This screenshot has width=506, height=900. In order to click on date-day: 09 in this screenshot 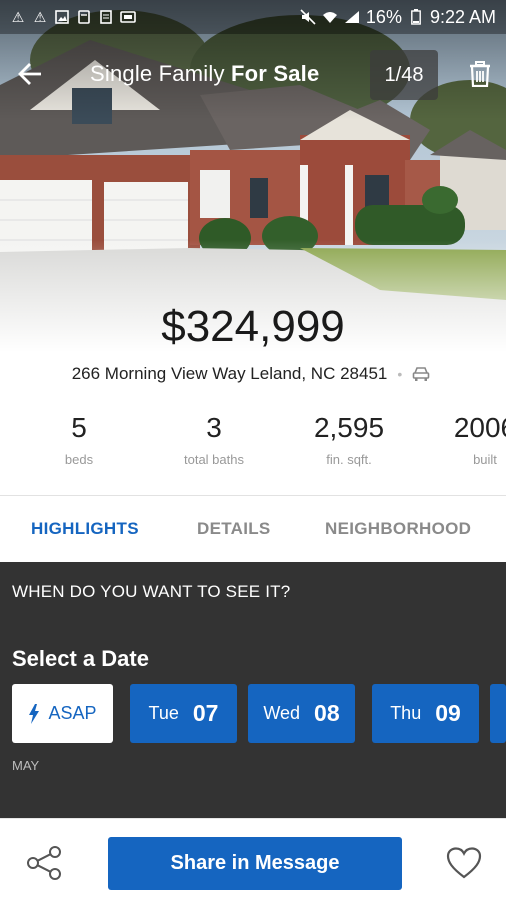, I will do `click(448, 713)`.